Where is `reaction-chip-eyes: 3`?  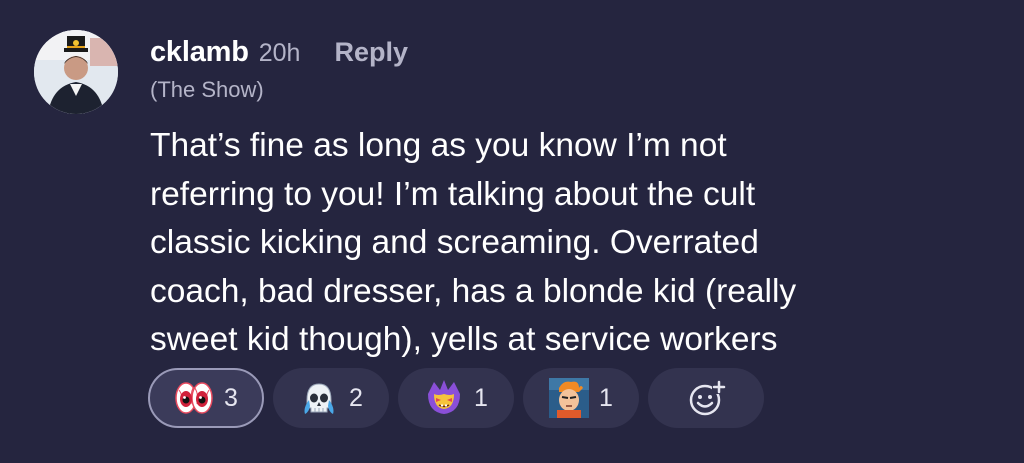
reaction-chip-eyes: 3 is located at coordinates (206, 398).